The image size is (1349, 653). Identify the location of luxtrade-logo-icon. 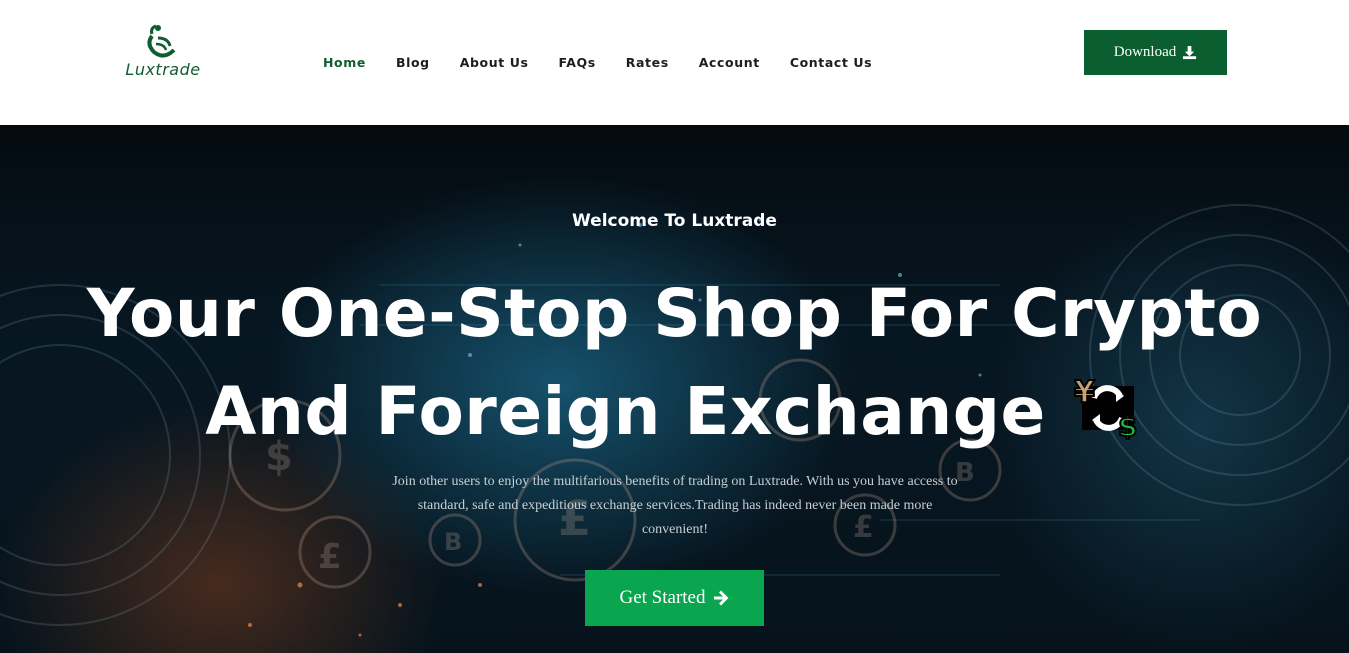
(161, 41).